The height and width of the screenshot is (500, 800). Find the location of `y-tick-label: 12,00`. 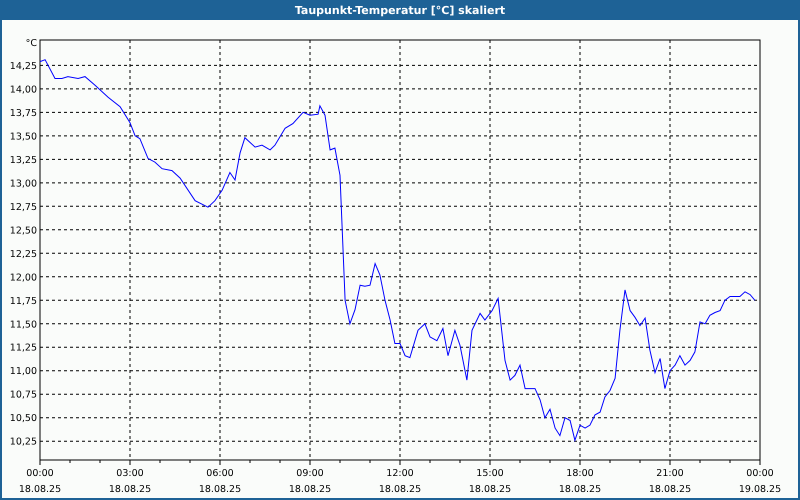

y-tick-label: 12,00 is located at coordinates (23, 278).